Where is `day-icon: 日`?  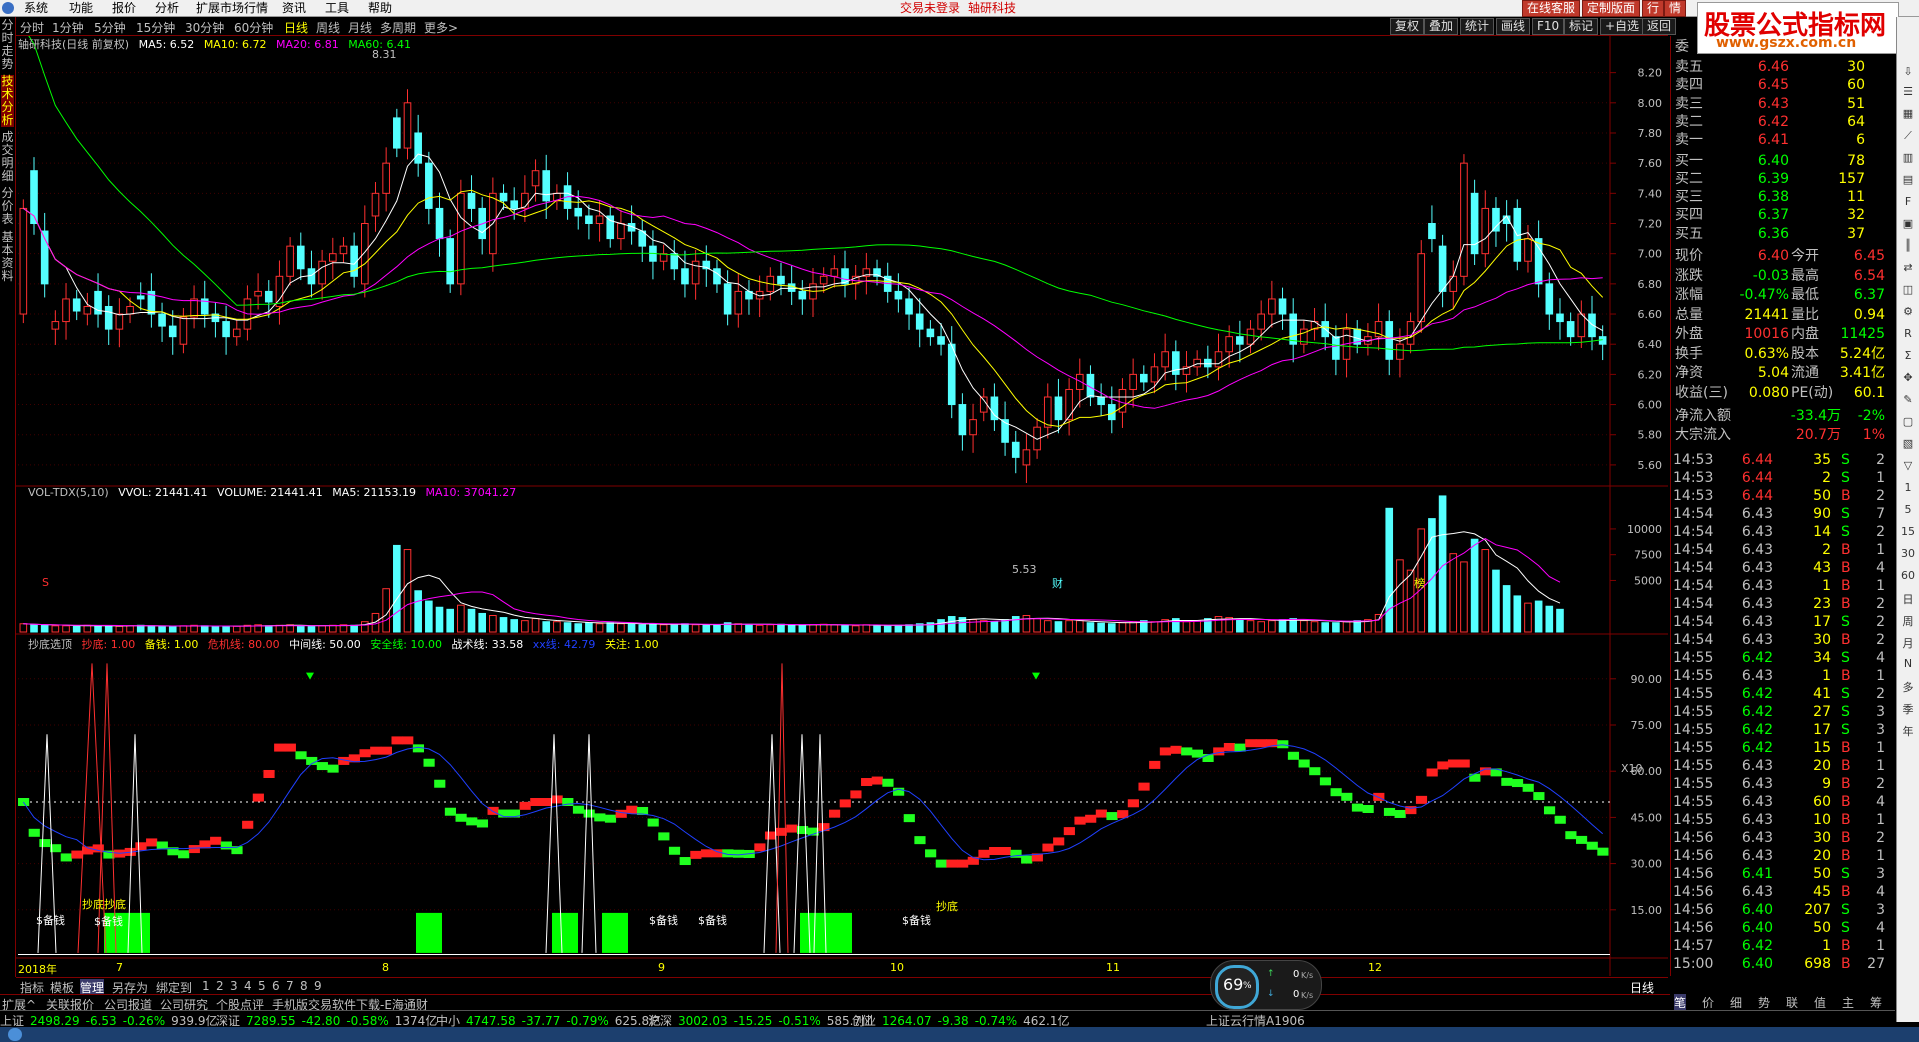
day-icon: 日 is located at coordinates (1908, 598).